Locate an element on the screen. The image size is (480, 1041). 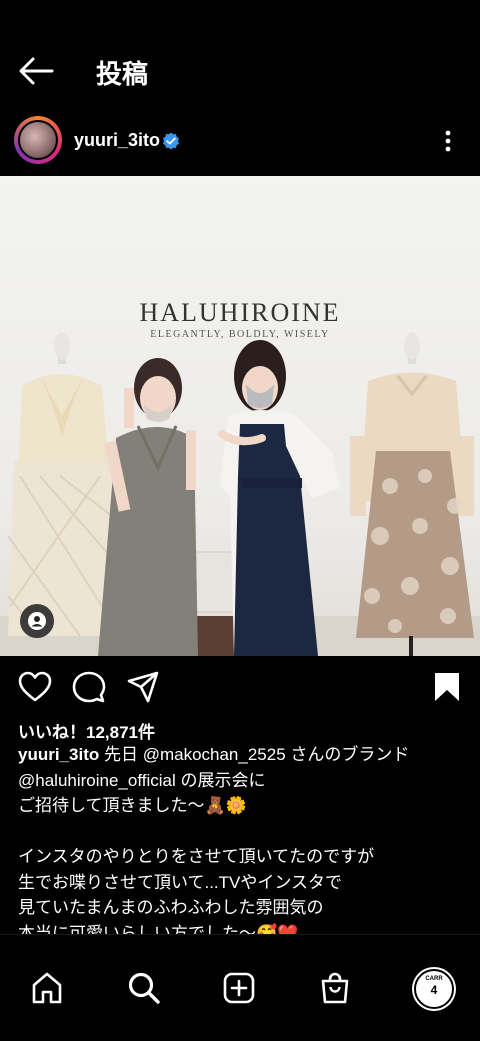
caption-blank-line is located at coordinates (242, 832).